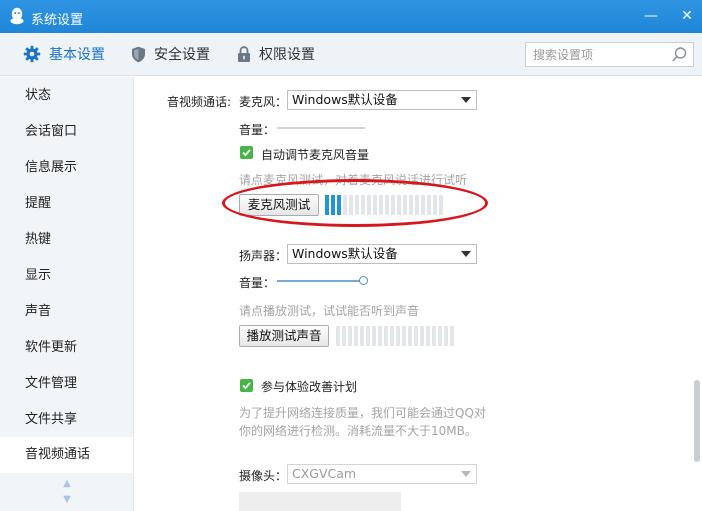 This screenshot has height=511, width=702. Describe the element at coordinates (257, 283) in the screenshot. I see `speaker-volume-label: 音量：` at that location.